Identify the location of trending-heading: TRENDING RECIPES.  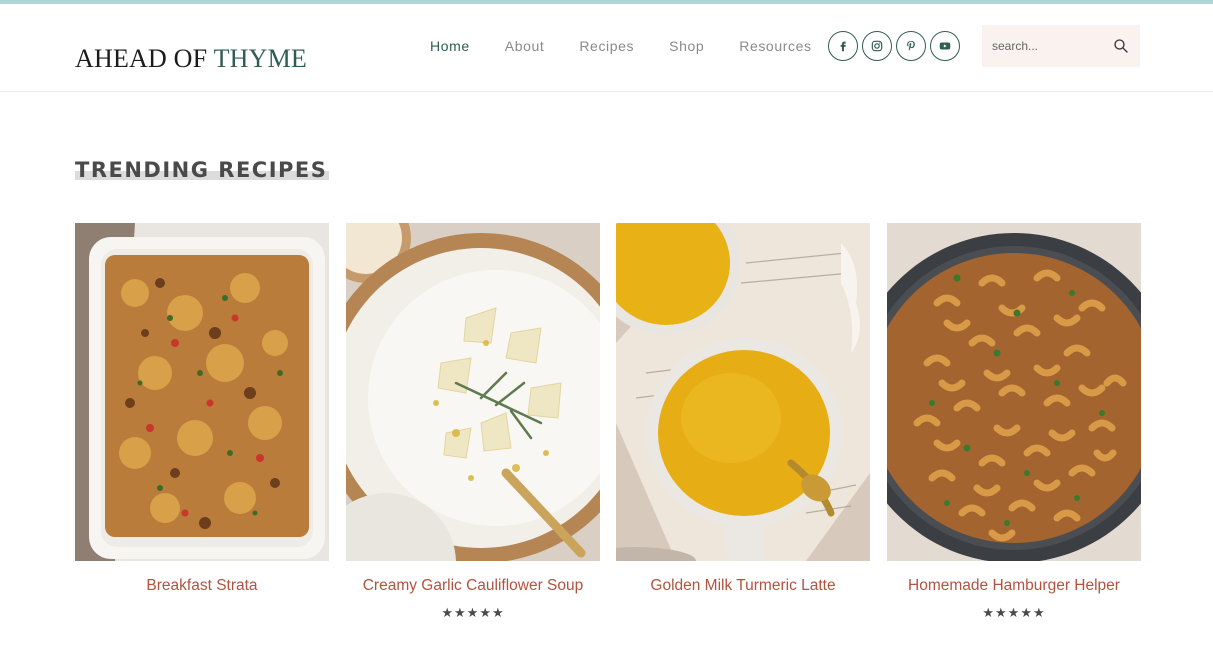
(202, 170).